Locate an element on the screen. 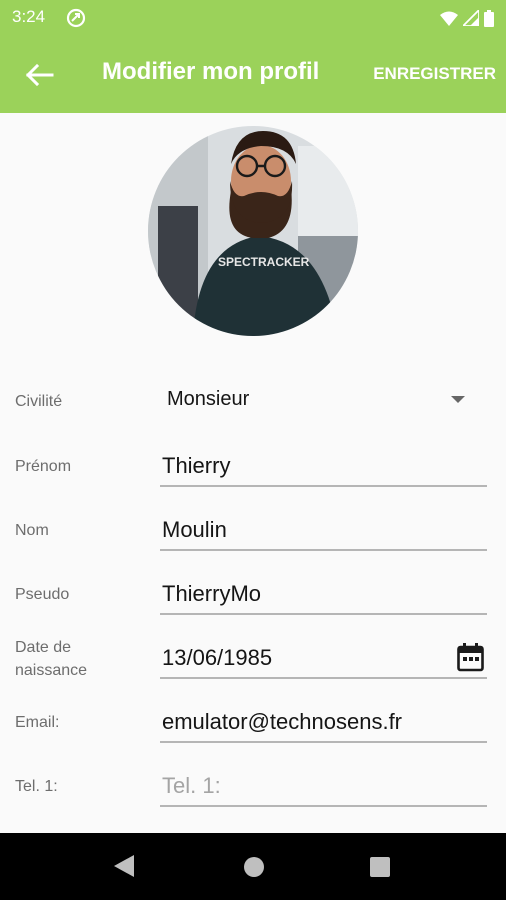 The height and width of the screenshot is (900, 506). prenom-value: Thierry is located at coordinates (196, 466).